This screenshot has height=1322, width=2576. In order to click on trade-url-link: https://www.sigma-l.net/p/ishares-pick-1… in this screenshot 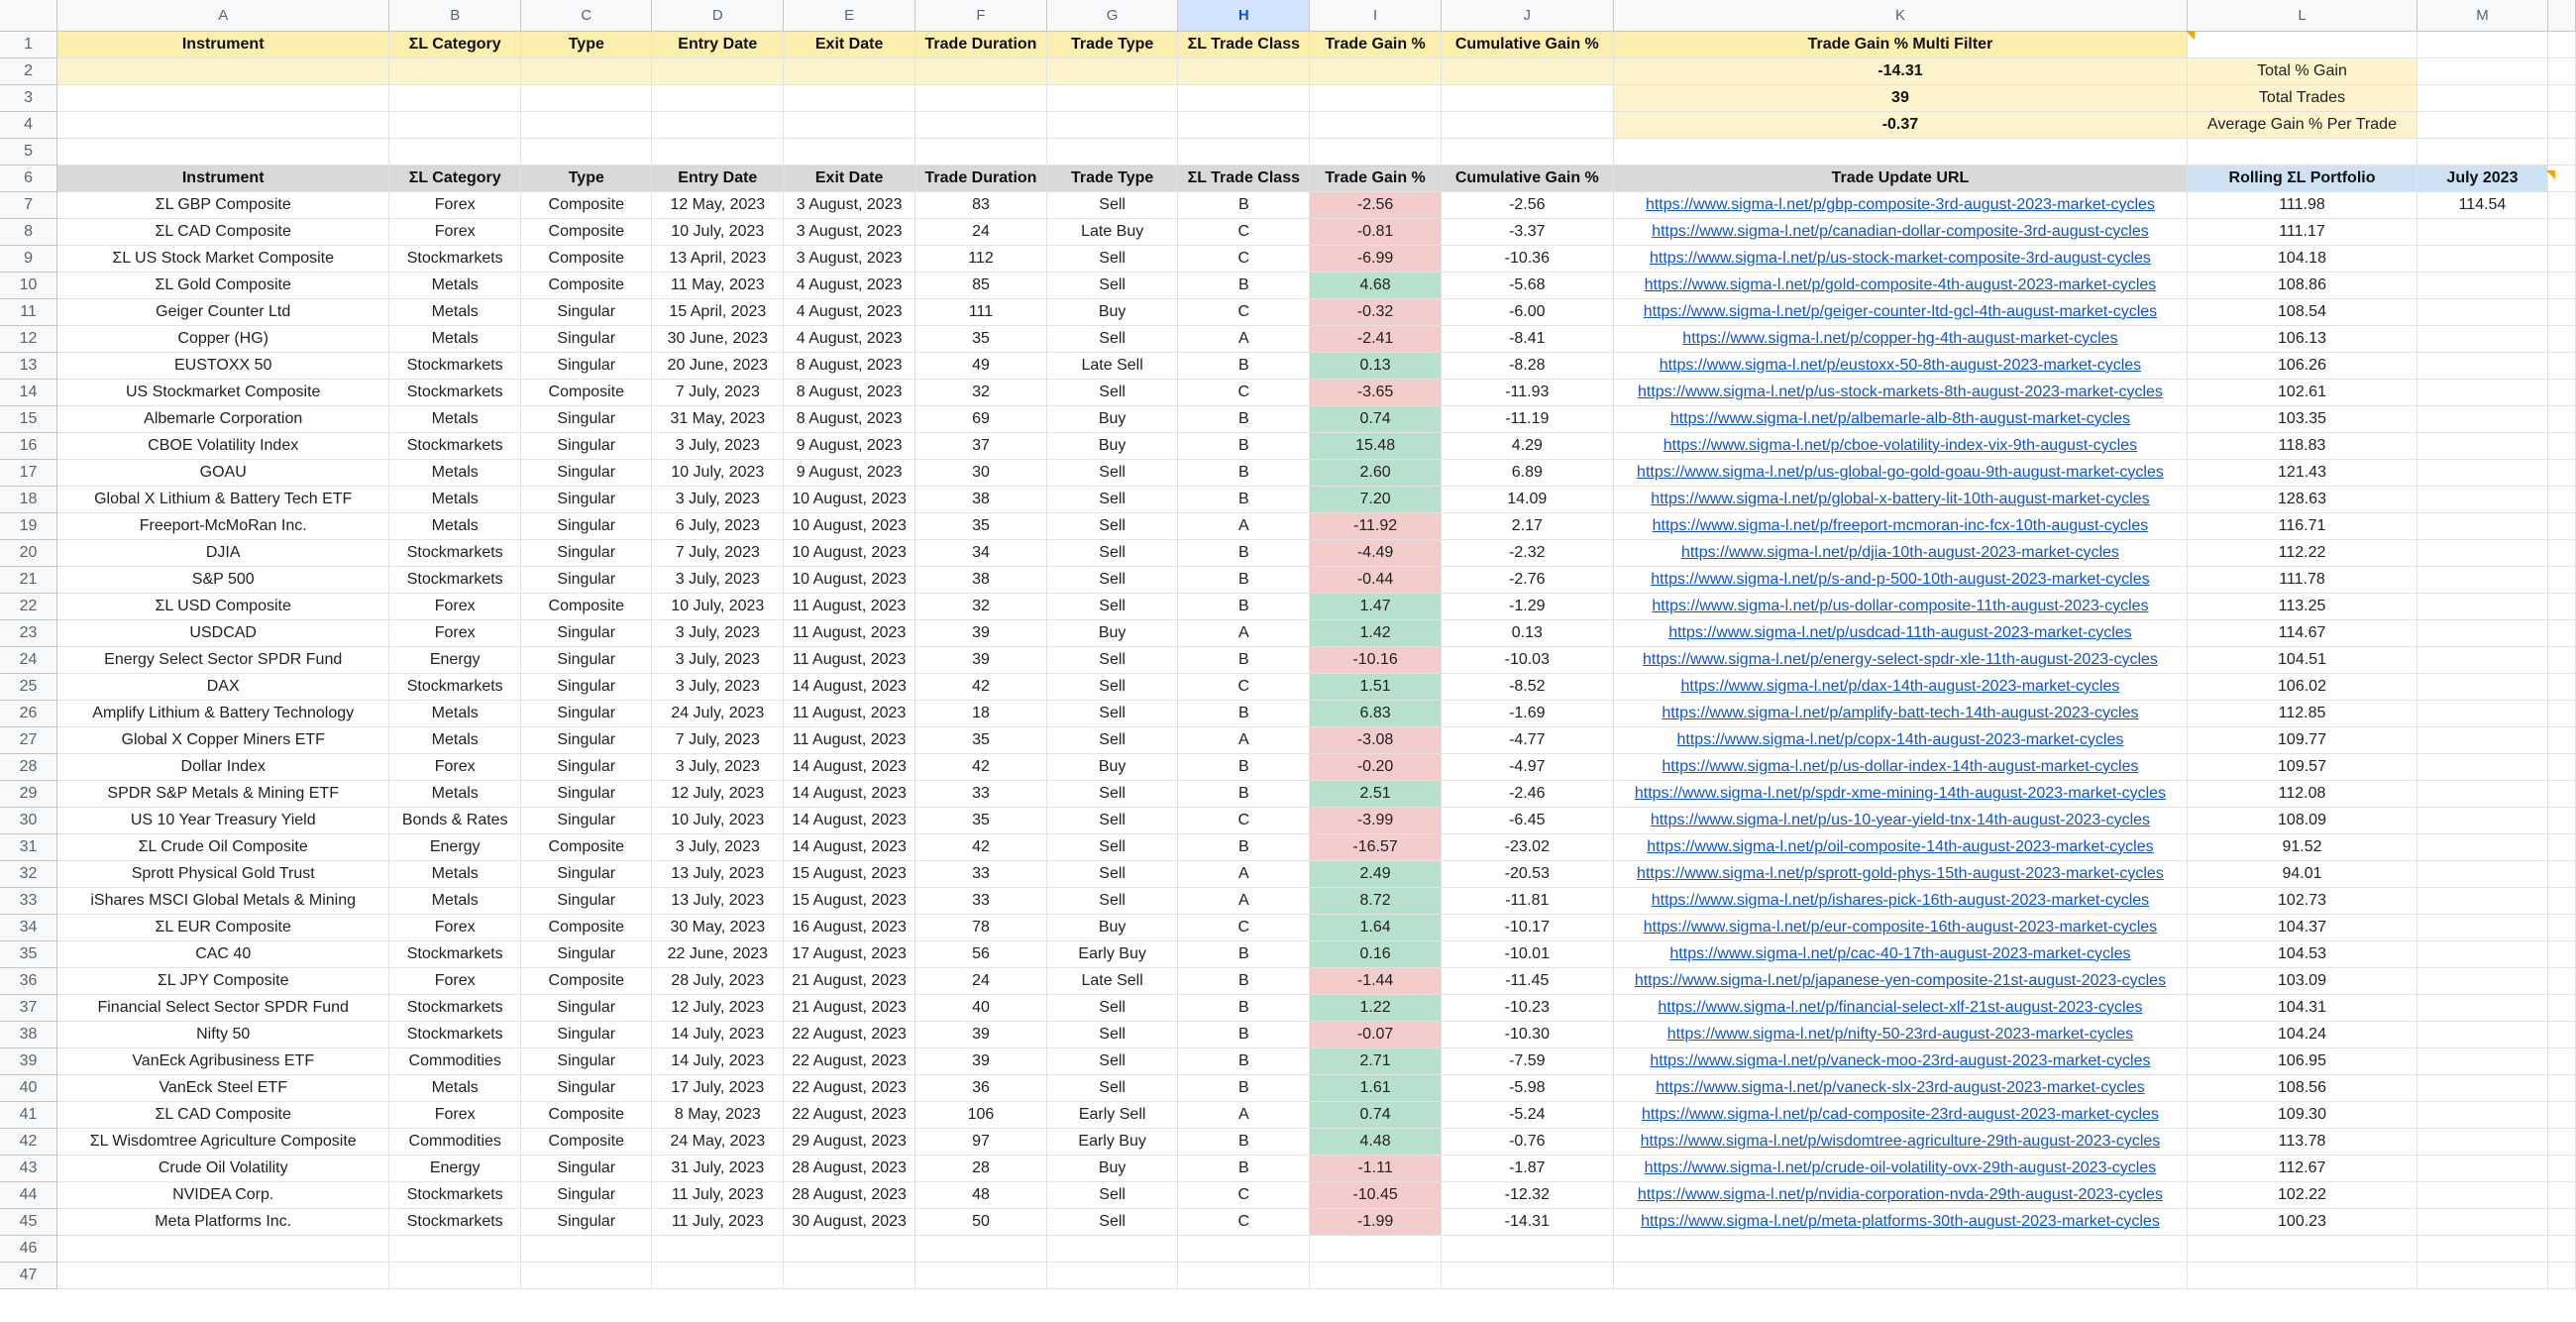, I will do `click(1901, 901)`.